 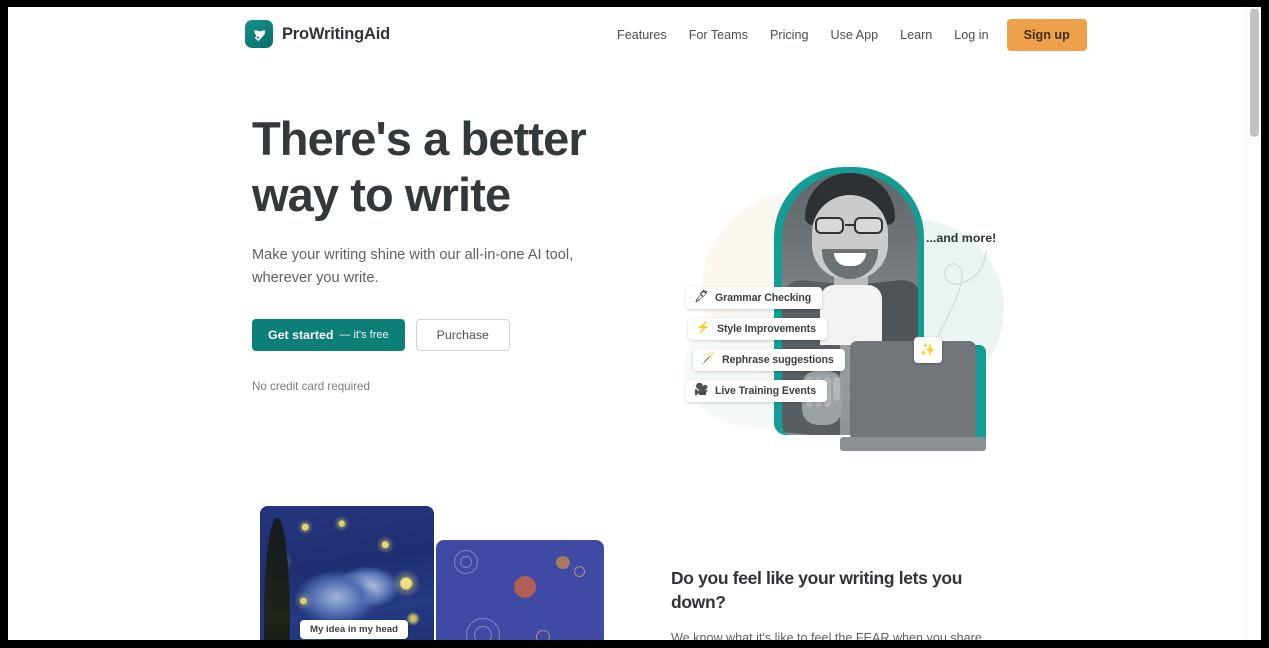 I want to click on brand-logo: ProWritingAid, so click(x=317, y=34).